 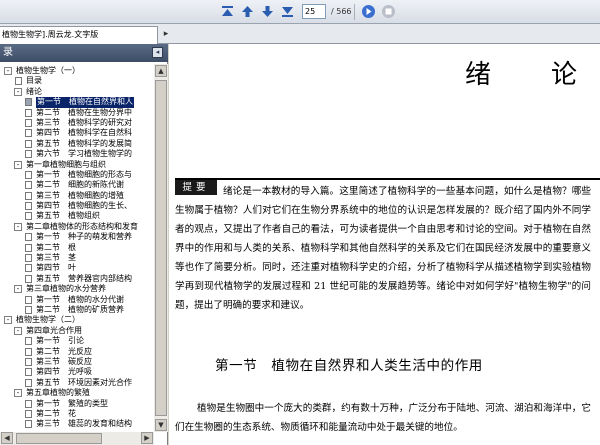 What do you see at coordinates (77, 352) in the screenshot?
I see `tree-item: 第二节 光反应` at bounding box center [77, 352].